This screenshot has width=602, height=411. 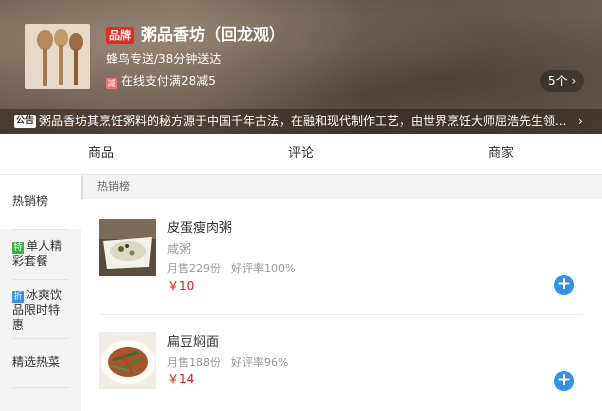 What do you see at coordinates (164, 59) in the screenshot?
I see `delivery-info: 蜂鸟专送/38分钟送达` at bounding box center [164, 59].